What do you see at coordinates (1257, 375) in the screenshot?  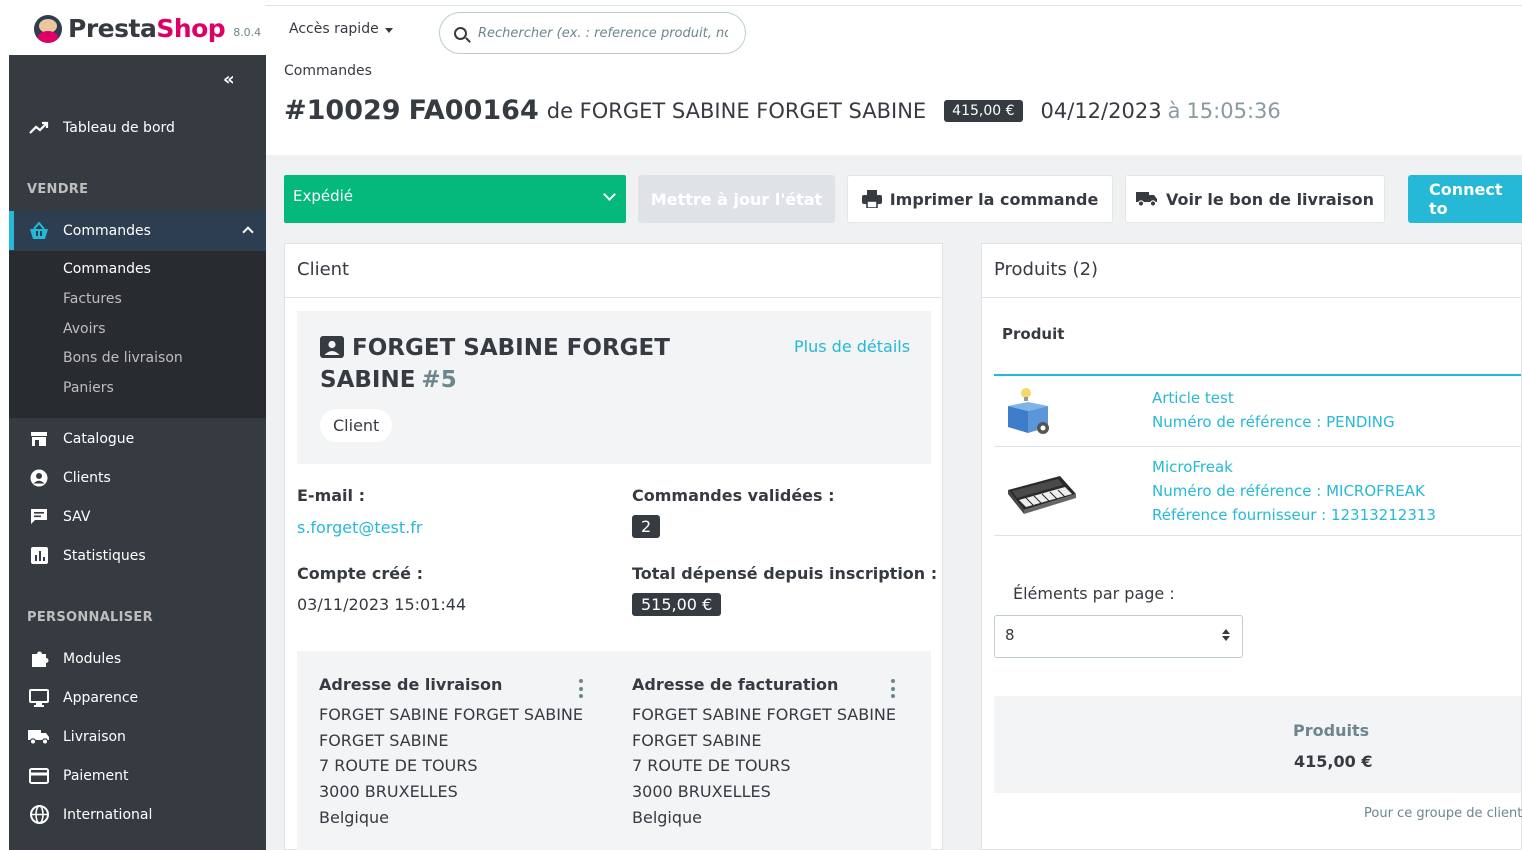 I see `table-header-divider` at bounding box center [1257, 375].